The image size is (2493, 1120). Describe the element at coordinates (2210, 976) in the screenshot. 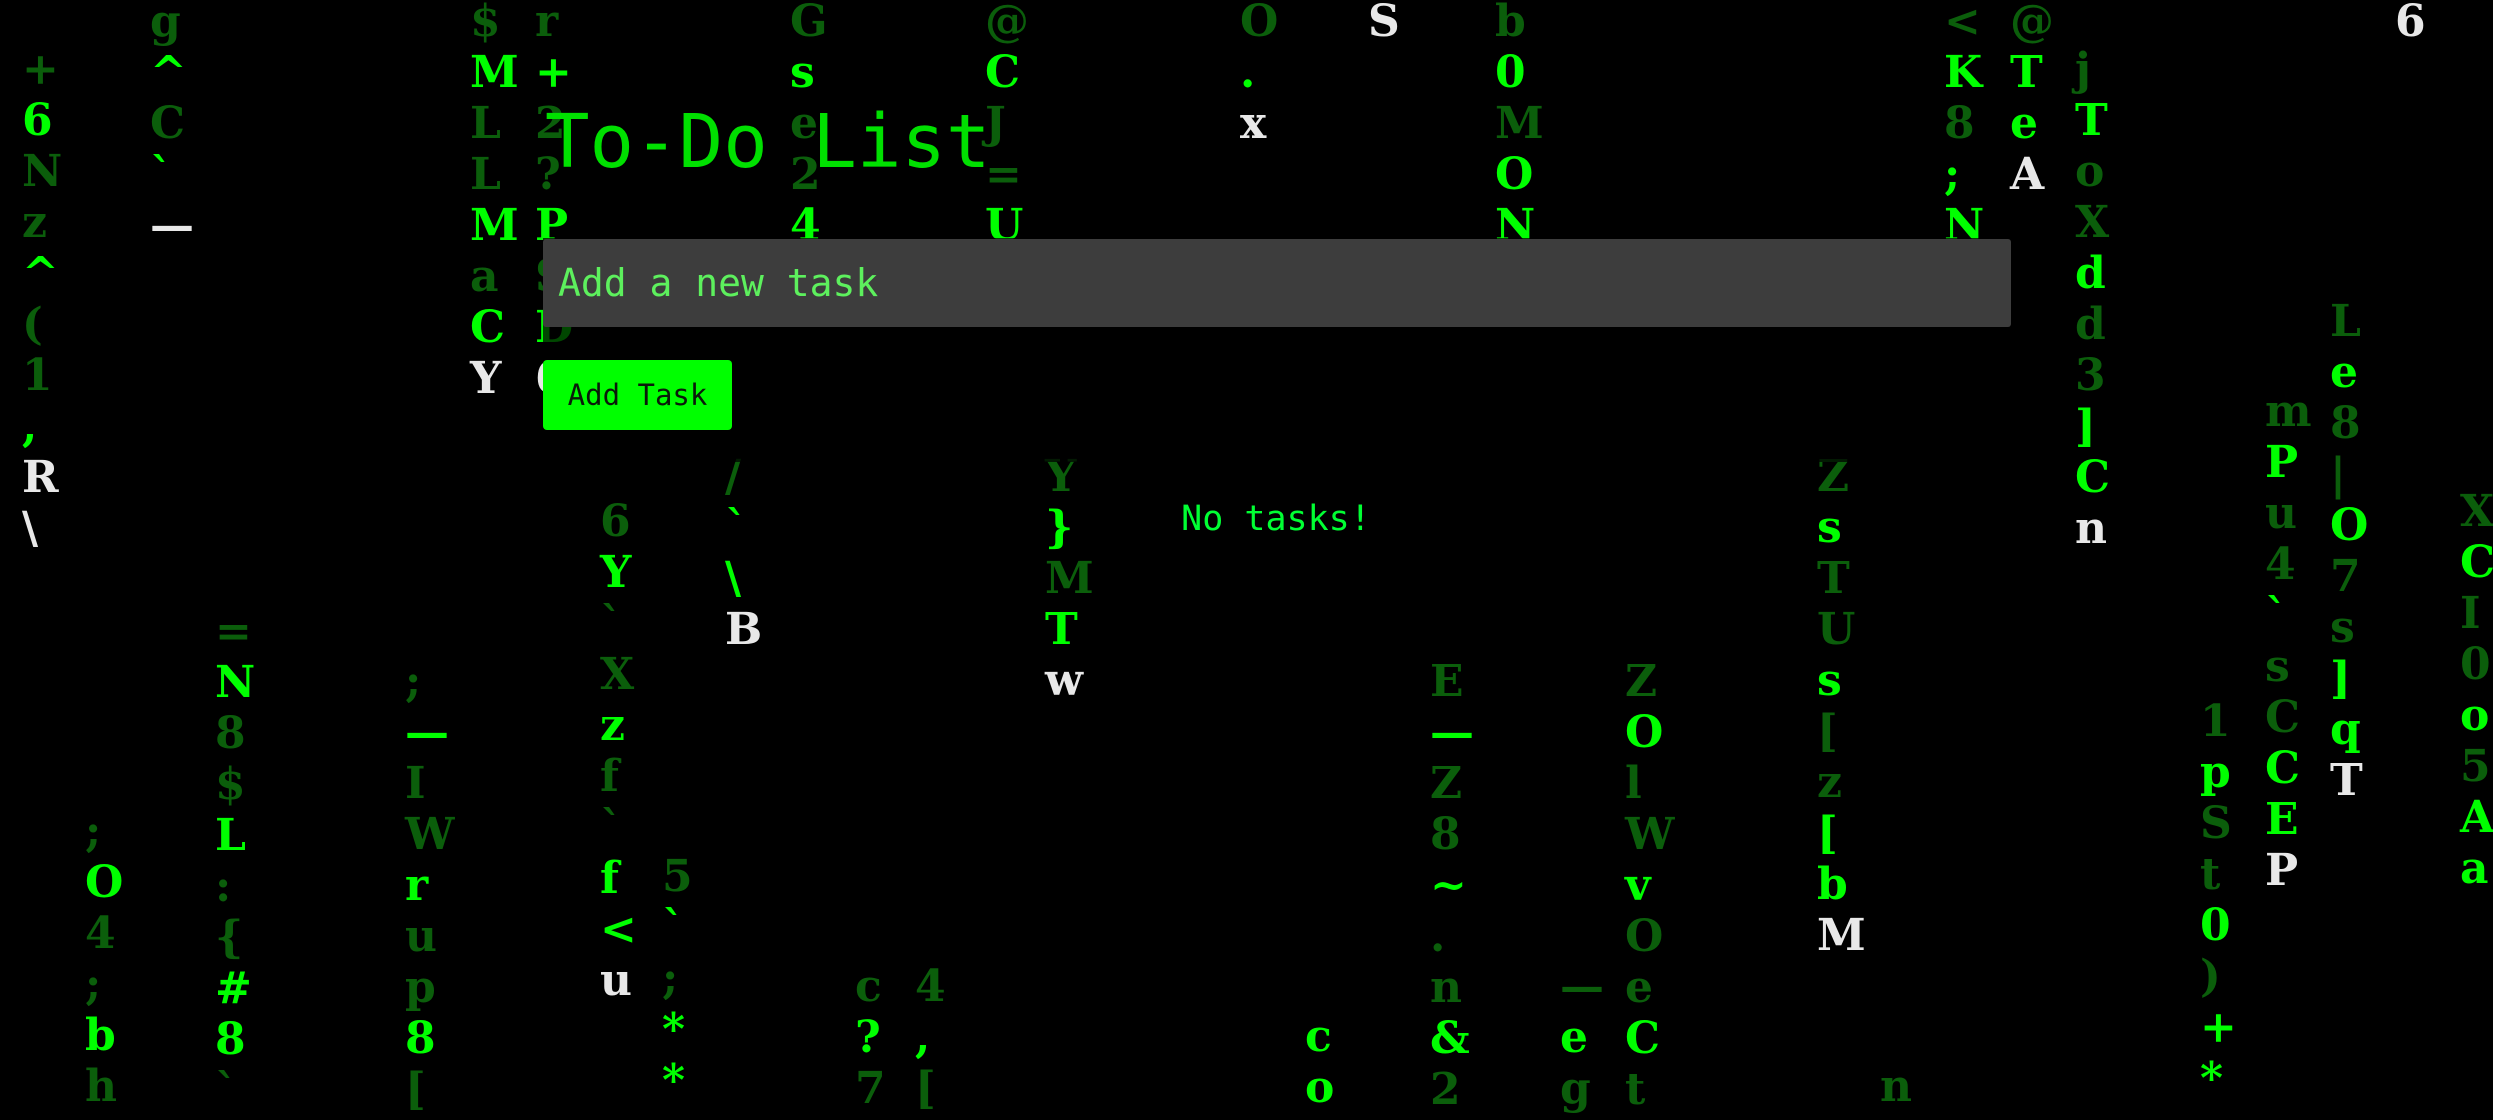

I see `matrix-glyph: )` at that location.